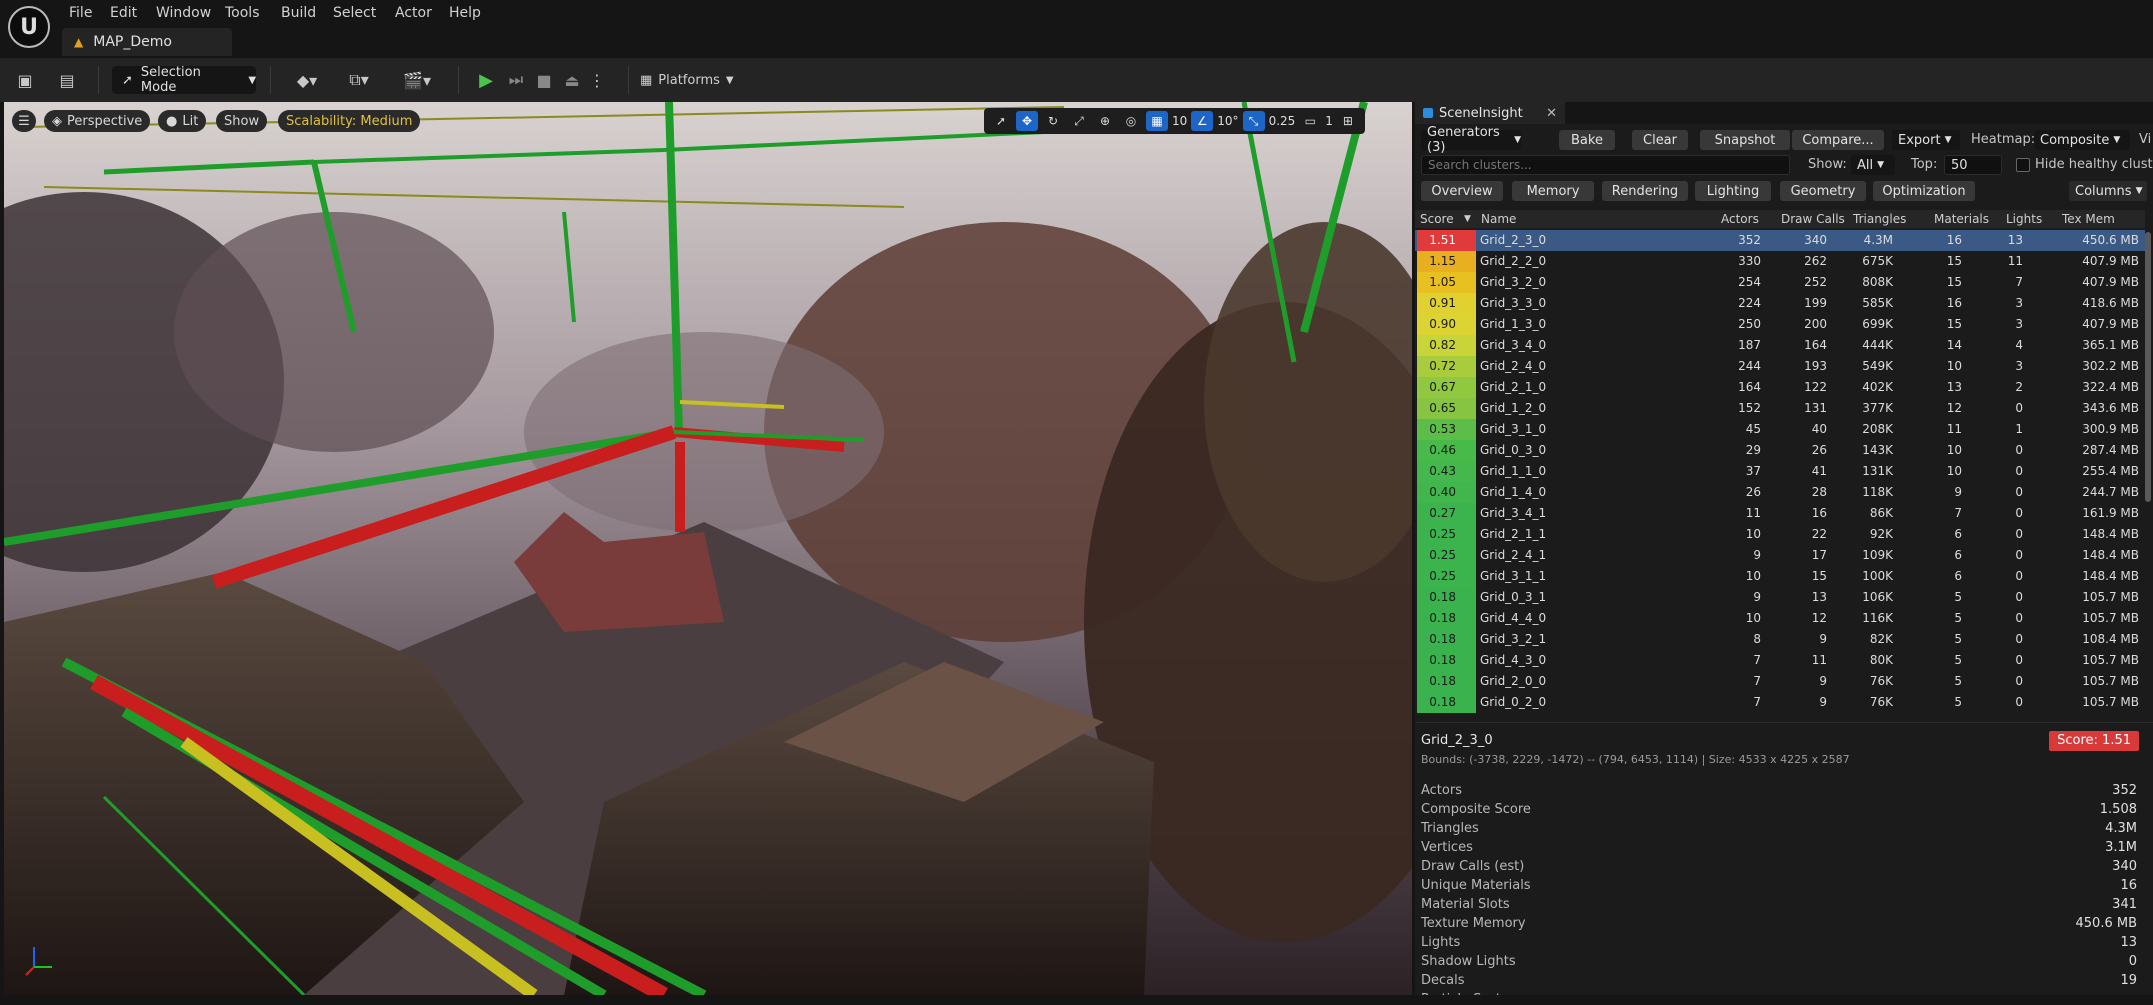 The height and width of the screenshot is (1005, 2153). Describe the element at coordinates (242, 13) in the screenshot. I see `menu-tools: Tools` at that location.